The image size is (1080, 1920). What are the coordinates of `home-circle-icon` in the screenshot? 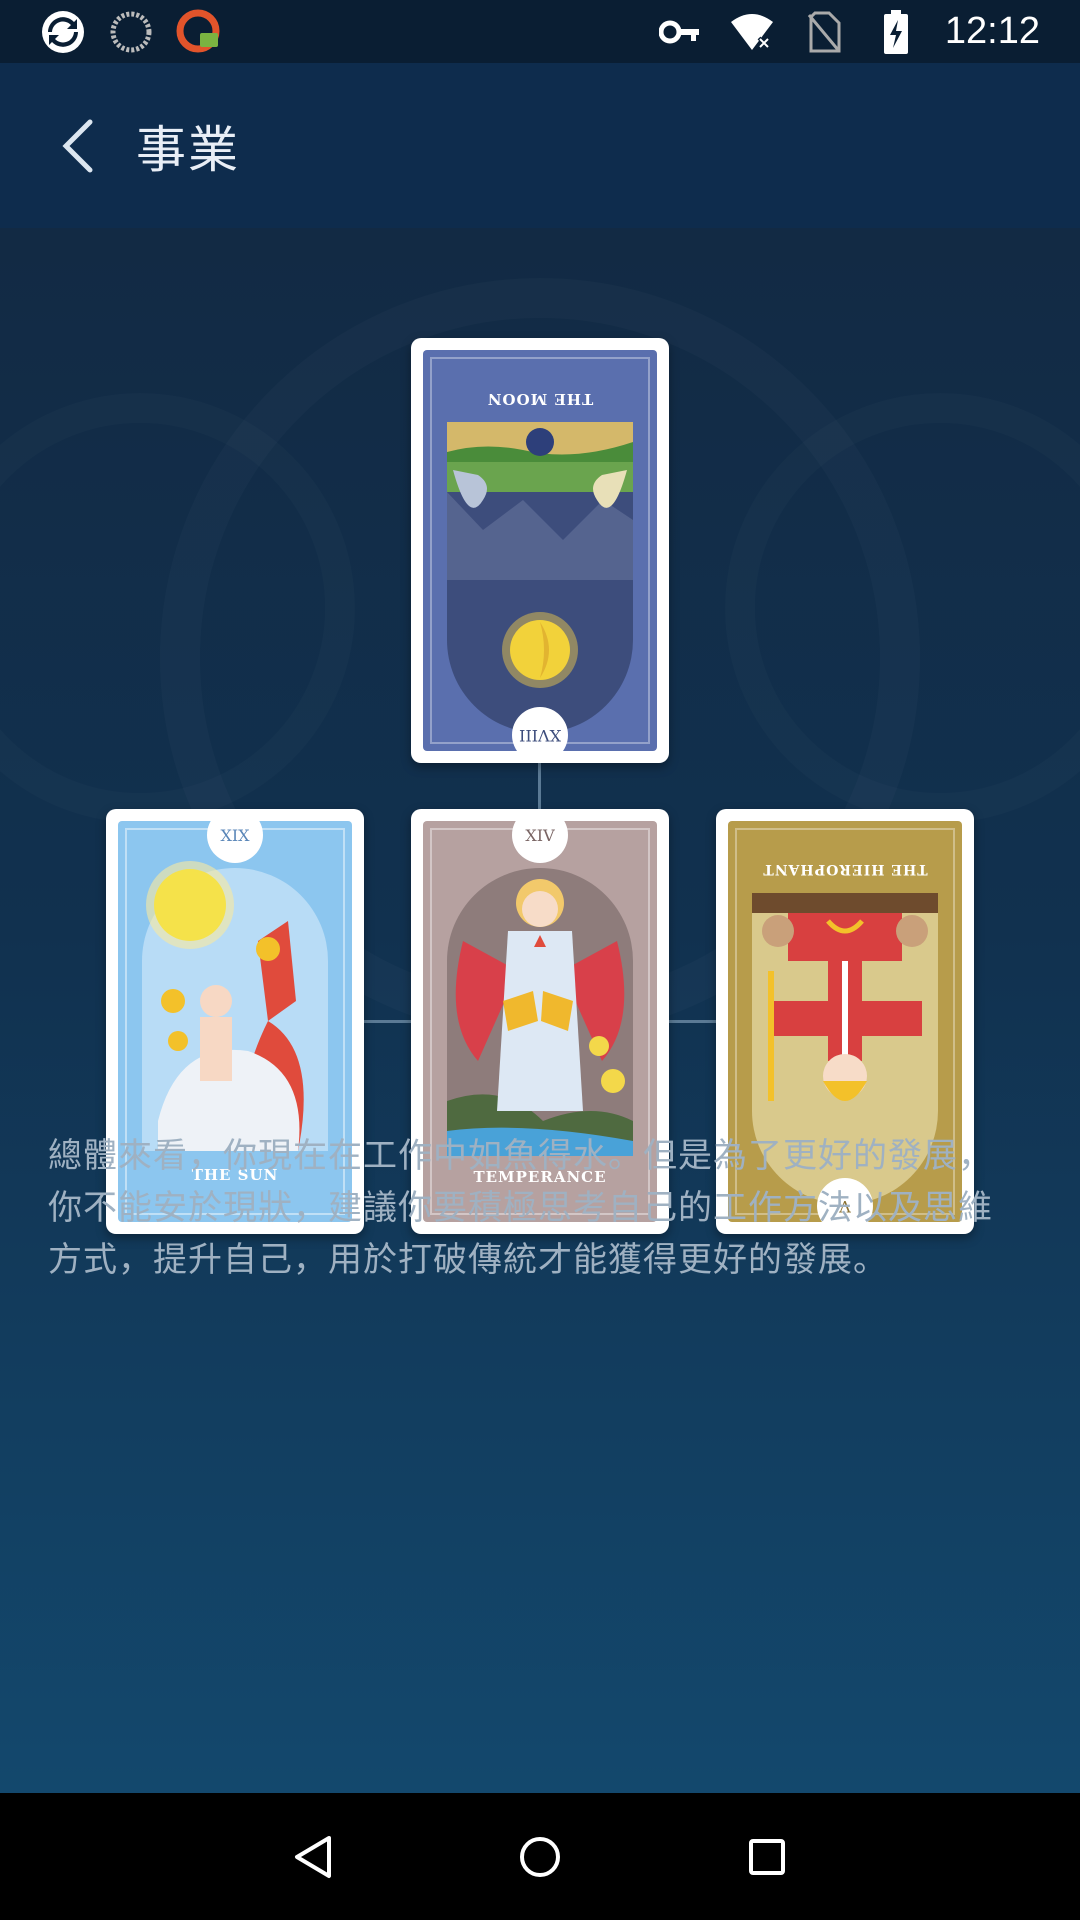 It's located at (539, 1856).